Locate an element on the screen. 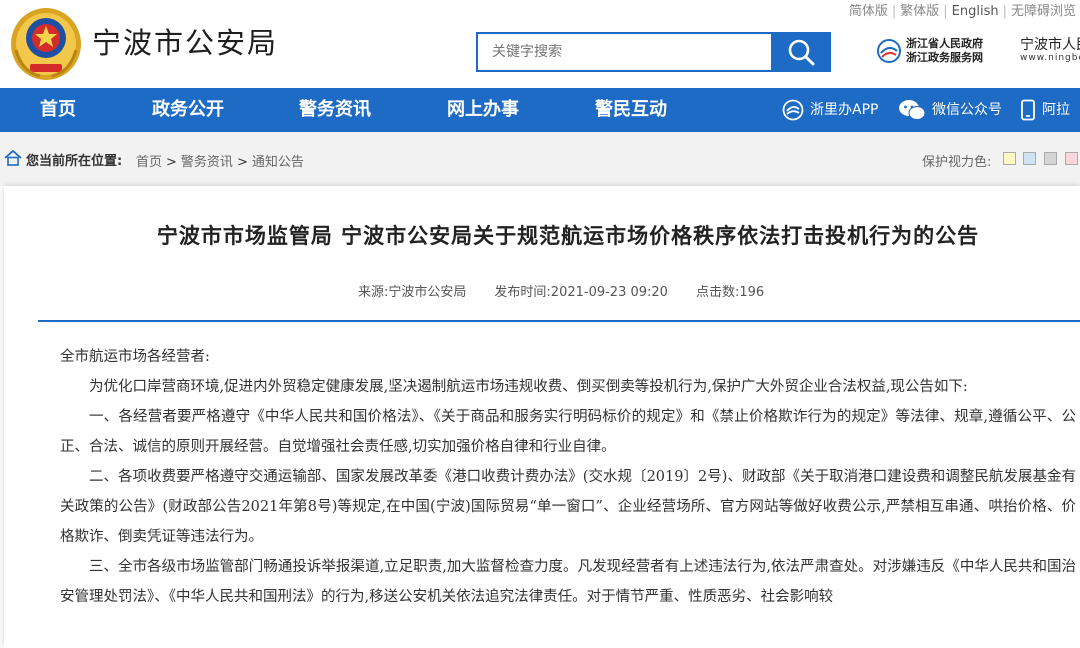 This screenshot has width=1080, height=648. article-meta: 来源:宁波市公安局 发布时间:2021-09-23 09:20 点击数:196 is located at coordinates (561, 290).